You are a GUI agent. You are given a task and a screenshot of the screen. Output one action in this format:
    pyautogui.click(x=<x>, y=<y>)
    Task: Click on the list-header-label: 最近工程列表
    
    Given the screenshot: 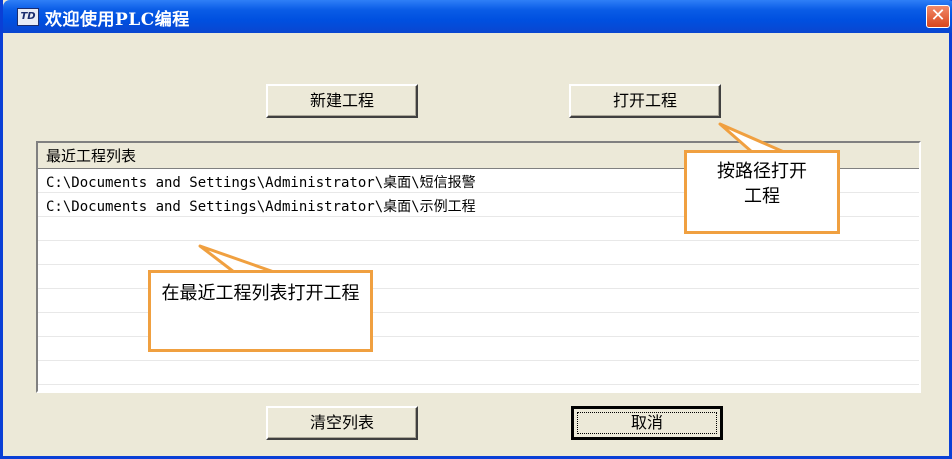 What is the action you would take?
    pyautogui.click(x=91, y=156)
    